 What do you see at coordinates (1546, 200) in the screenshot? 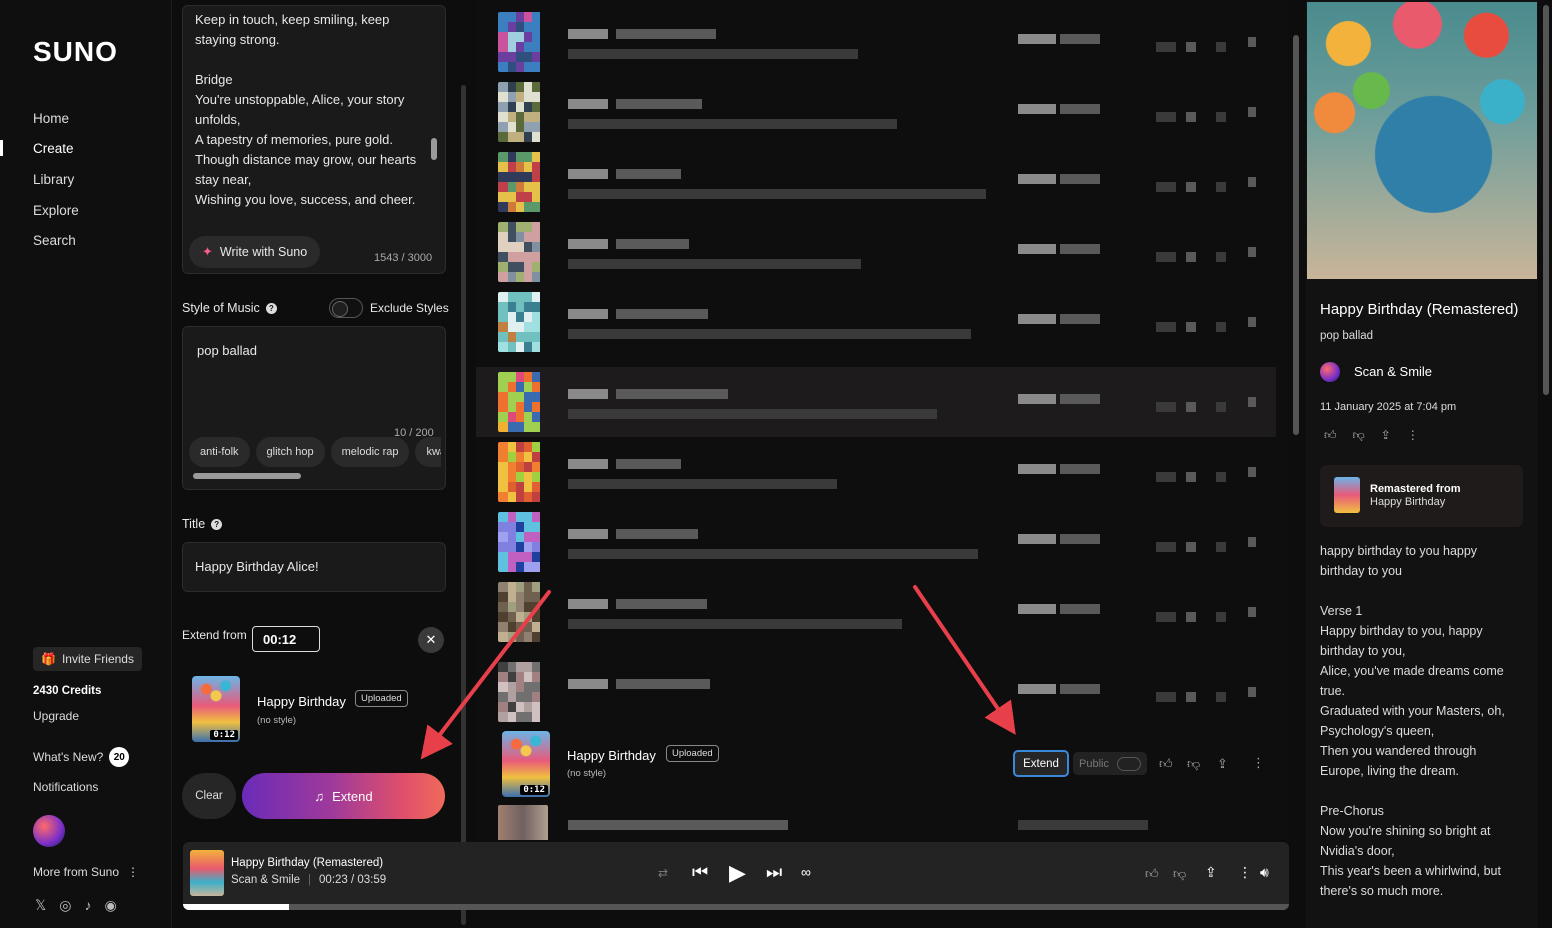
I see `detail-scrollbar` at bounding box center [1546, 200].